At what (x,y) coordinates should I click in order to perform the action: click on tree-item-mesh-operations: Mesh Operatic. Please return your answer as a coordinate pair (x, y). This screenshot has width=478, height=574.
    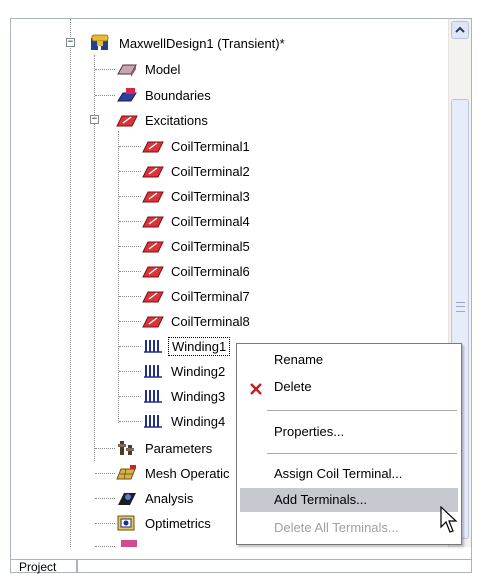
    Looking at the image, I should click on (174, 473).